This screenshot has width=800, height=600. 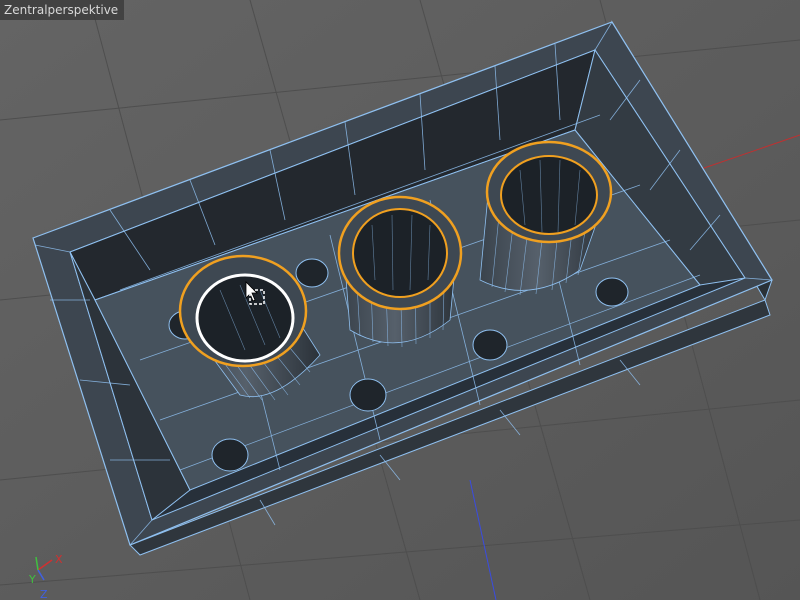 What do you see at coordinates (44, 594) in the screenshot?
I see `axis-z-label: Z` at bounding box center [44, 594].